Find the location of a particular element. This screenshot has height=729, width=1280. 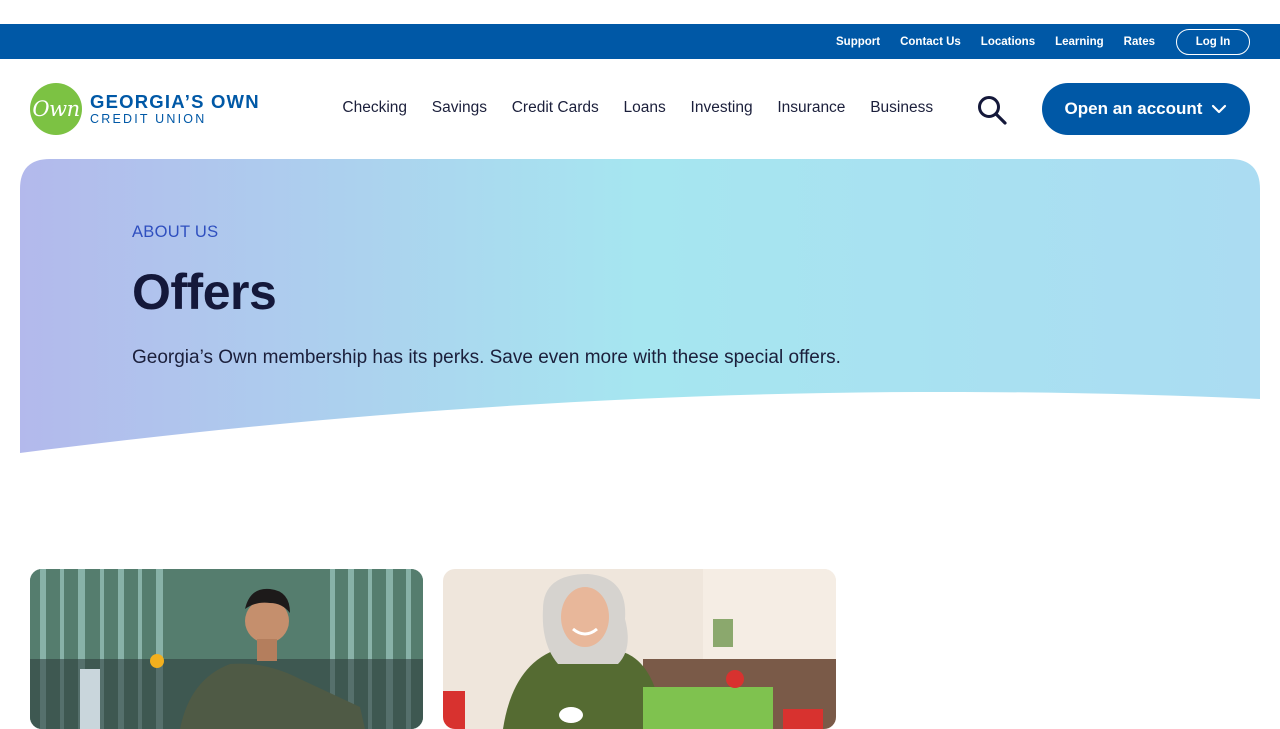

site-logo: Own GEORGIA’S OWN CREDIT UNION is located at coordinates (145, 109).